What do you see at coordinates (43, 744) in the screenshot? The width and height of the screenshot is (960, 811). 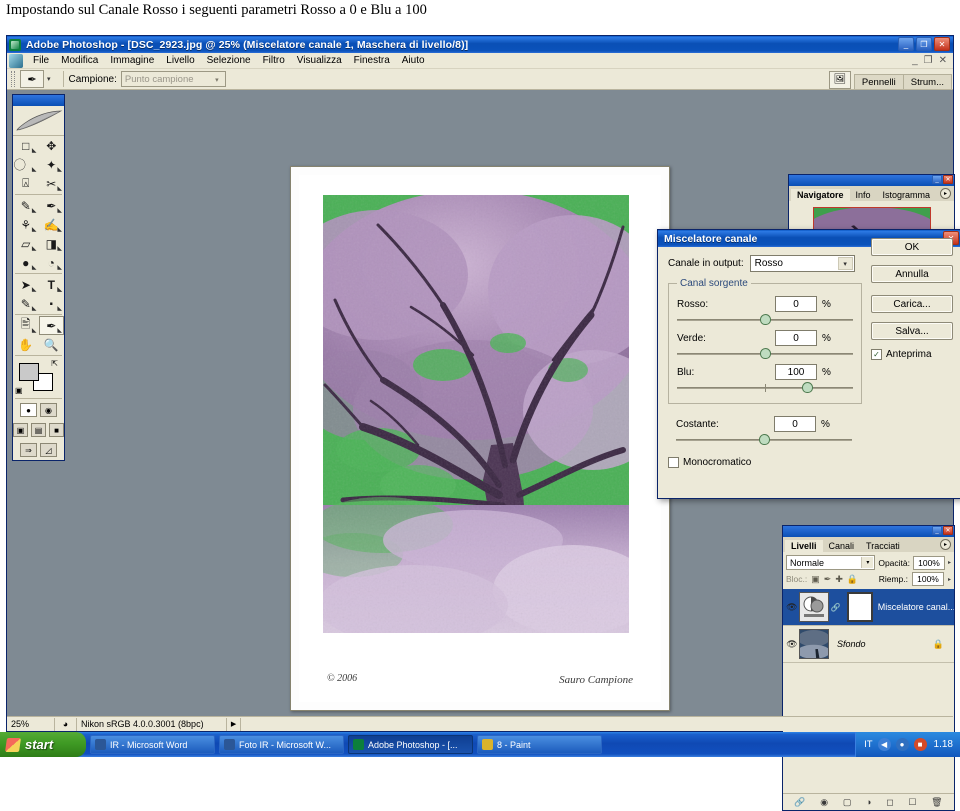 I see `start-button: start` at bounding box center [43, 744].